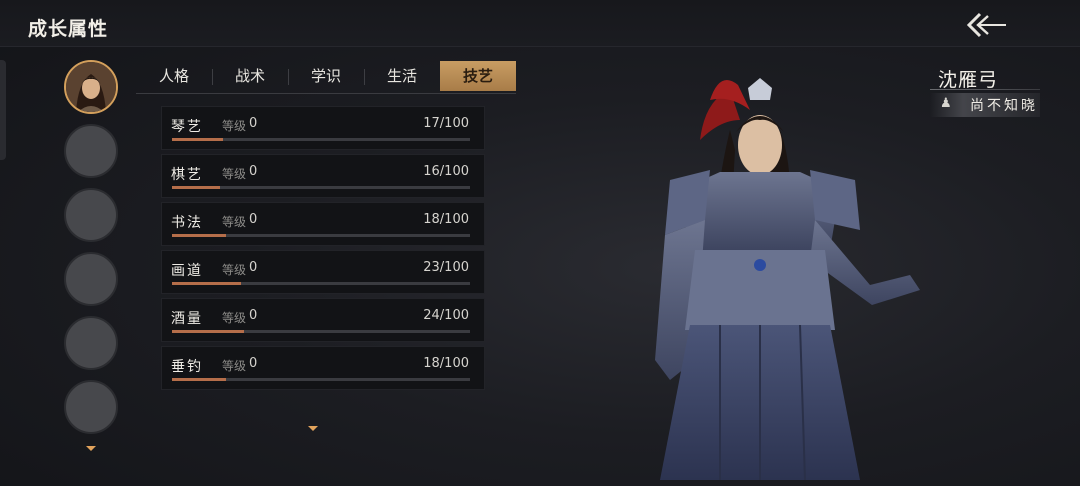 This screenshot has width=1080, height=486. What do you see at coordinates (323, 272) in the screenshot?
I see `skill-row-painting: 画道 等级 0 23/100` at bounding box center [323, 272].